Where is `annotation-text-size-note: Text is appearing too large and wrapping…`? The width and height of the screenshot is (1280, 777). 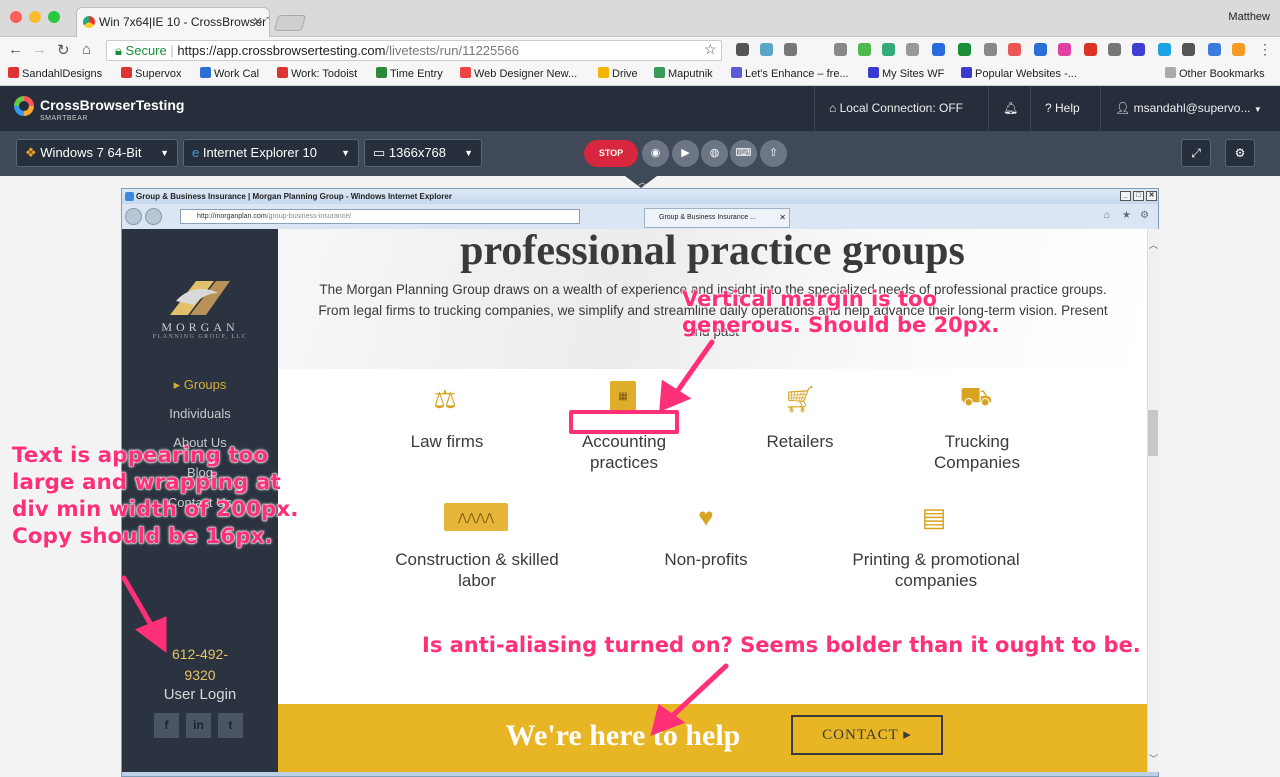 annotation-text-size-note: Text is appearing too large and wrapping… is located at coordinates (155, 496).